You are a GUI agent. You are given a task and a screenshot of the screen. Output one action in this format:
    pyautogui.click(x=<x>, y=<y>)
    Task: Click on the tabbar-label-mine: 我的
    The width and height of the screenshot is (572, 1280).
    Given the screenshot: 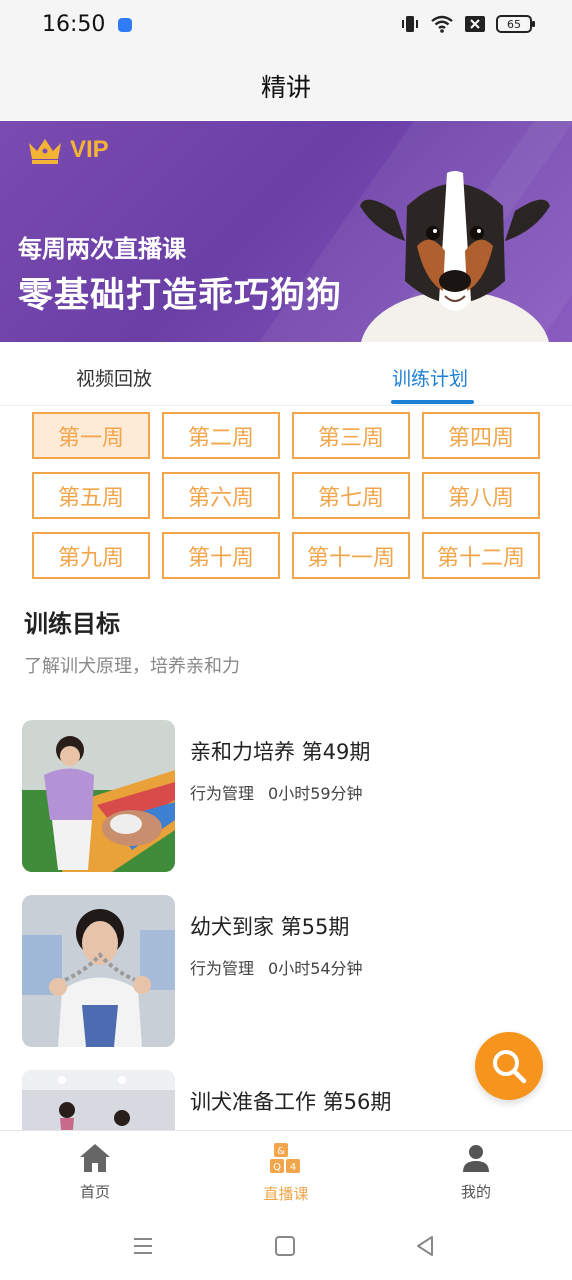 What is the action you would take?
    pyautogui.click(x=475, y=1192)
    